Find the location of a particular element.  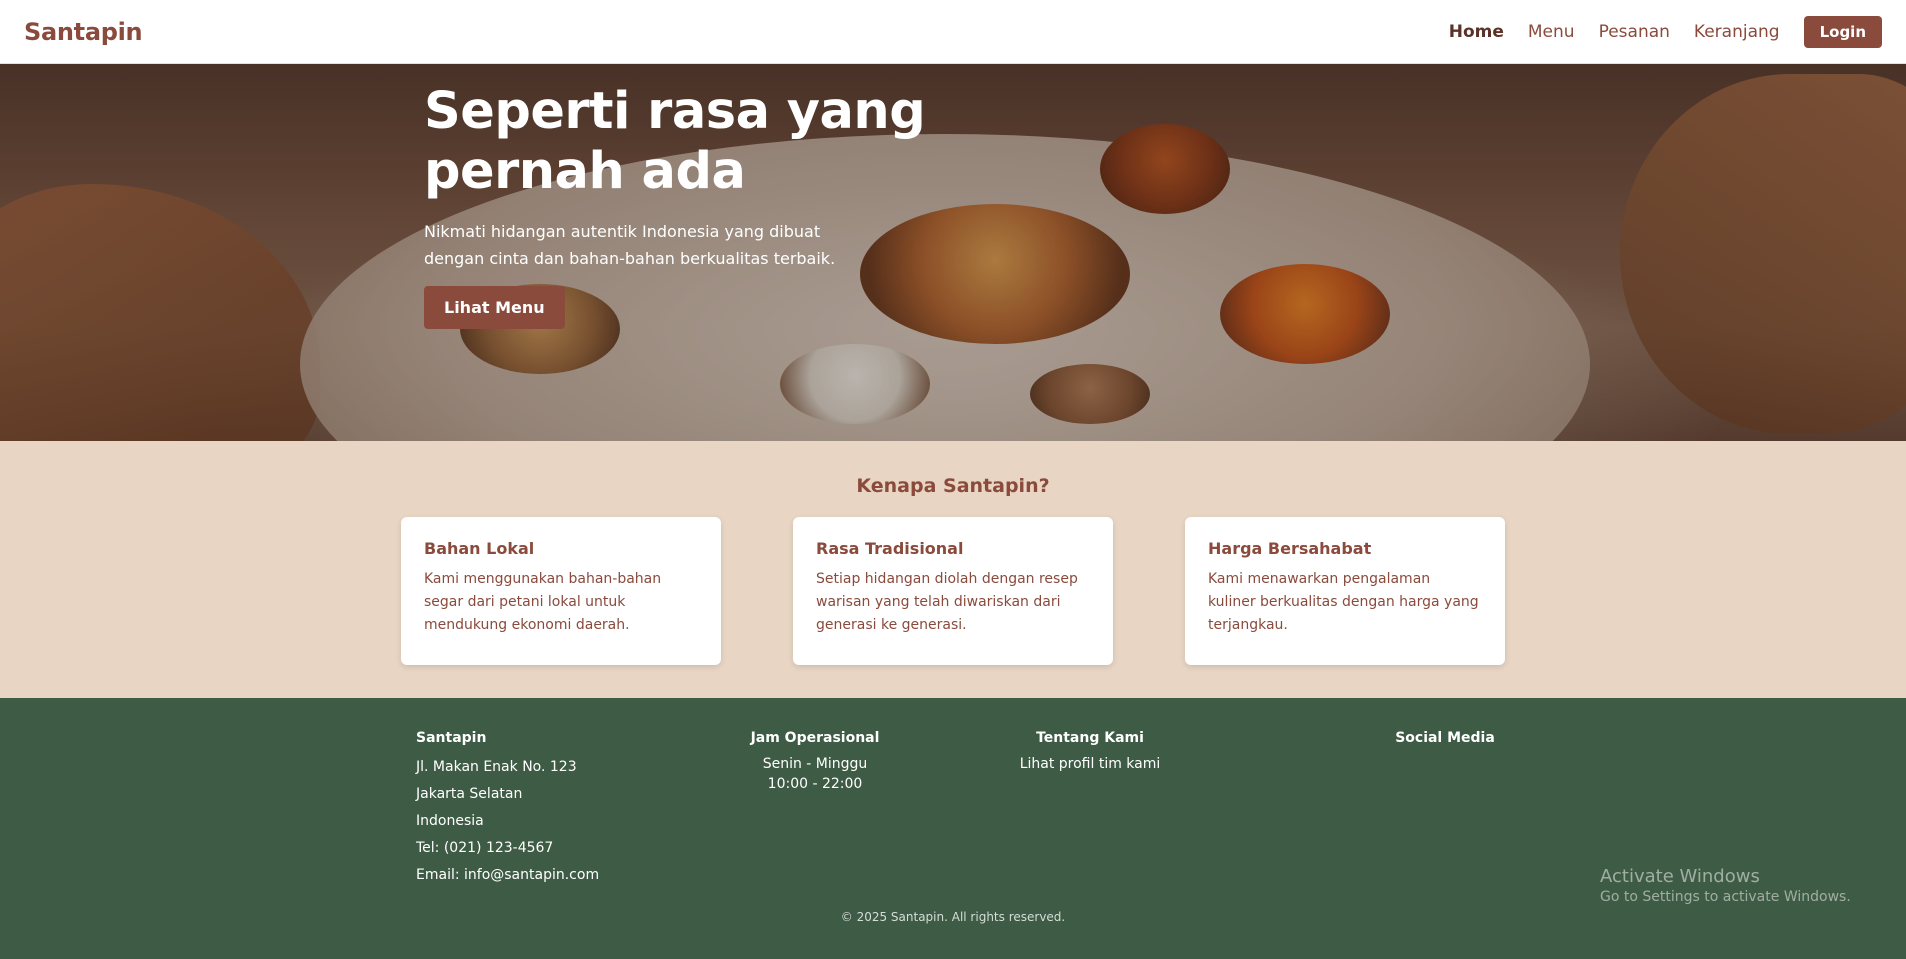

nav-link-home: Home is located at coordinates (1476, 32).